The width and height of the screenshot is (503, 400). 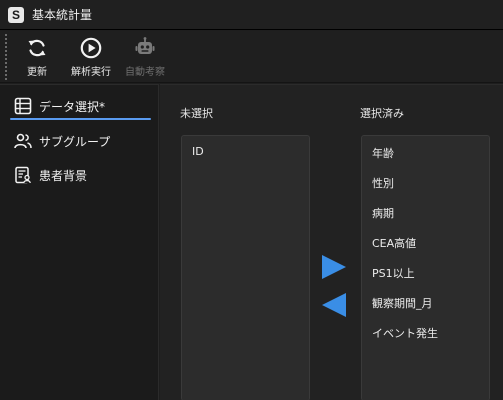 What do you see at coordinates (62, 15) in the screenshot?
I see `window-title: 基本統計量` at bounding box center [62, 15].